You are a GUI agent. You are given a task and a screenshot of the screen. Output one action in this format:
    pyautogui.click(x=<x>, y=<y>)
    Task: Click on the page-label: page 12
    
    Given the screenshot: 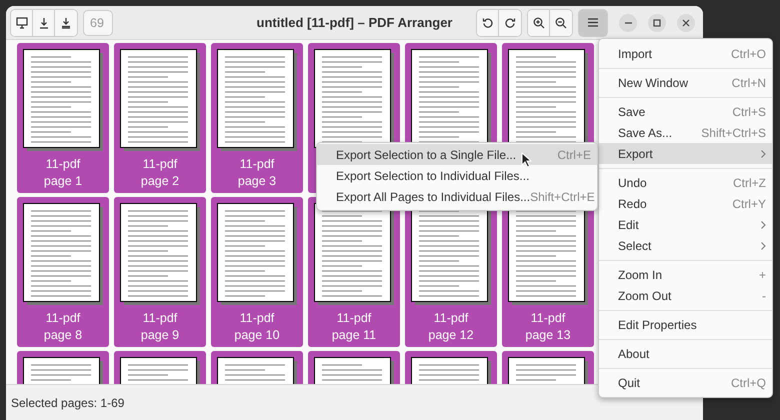 What is the action you would take?
    pyautogui.click(x=451, y=335)
    